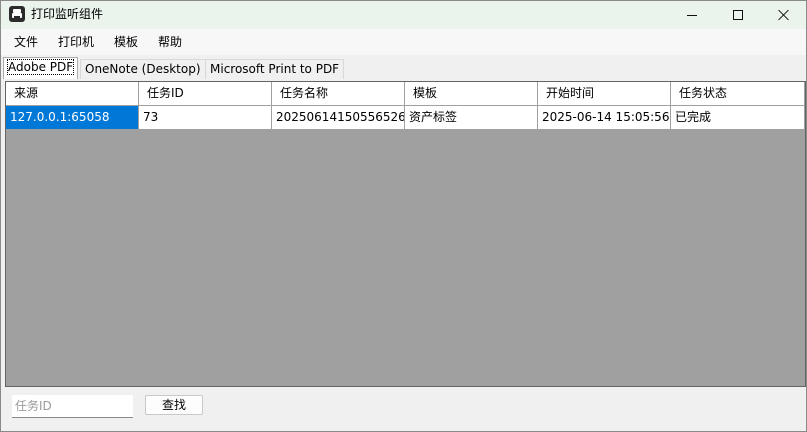  What do you see at coordinates (471, 118) in the screenshot?
I see `cell-template: 资产标签` at bounding box center [471, 118].